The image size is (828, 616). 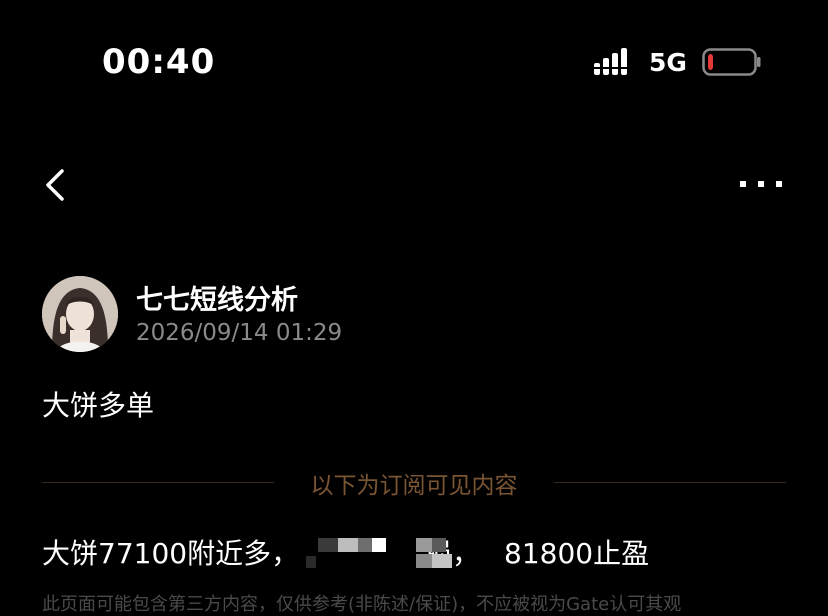 I want to click on more-dots-icon, so click(x=761, y=184).